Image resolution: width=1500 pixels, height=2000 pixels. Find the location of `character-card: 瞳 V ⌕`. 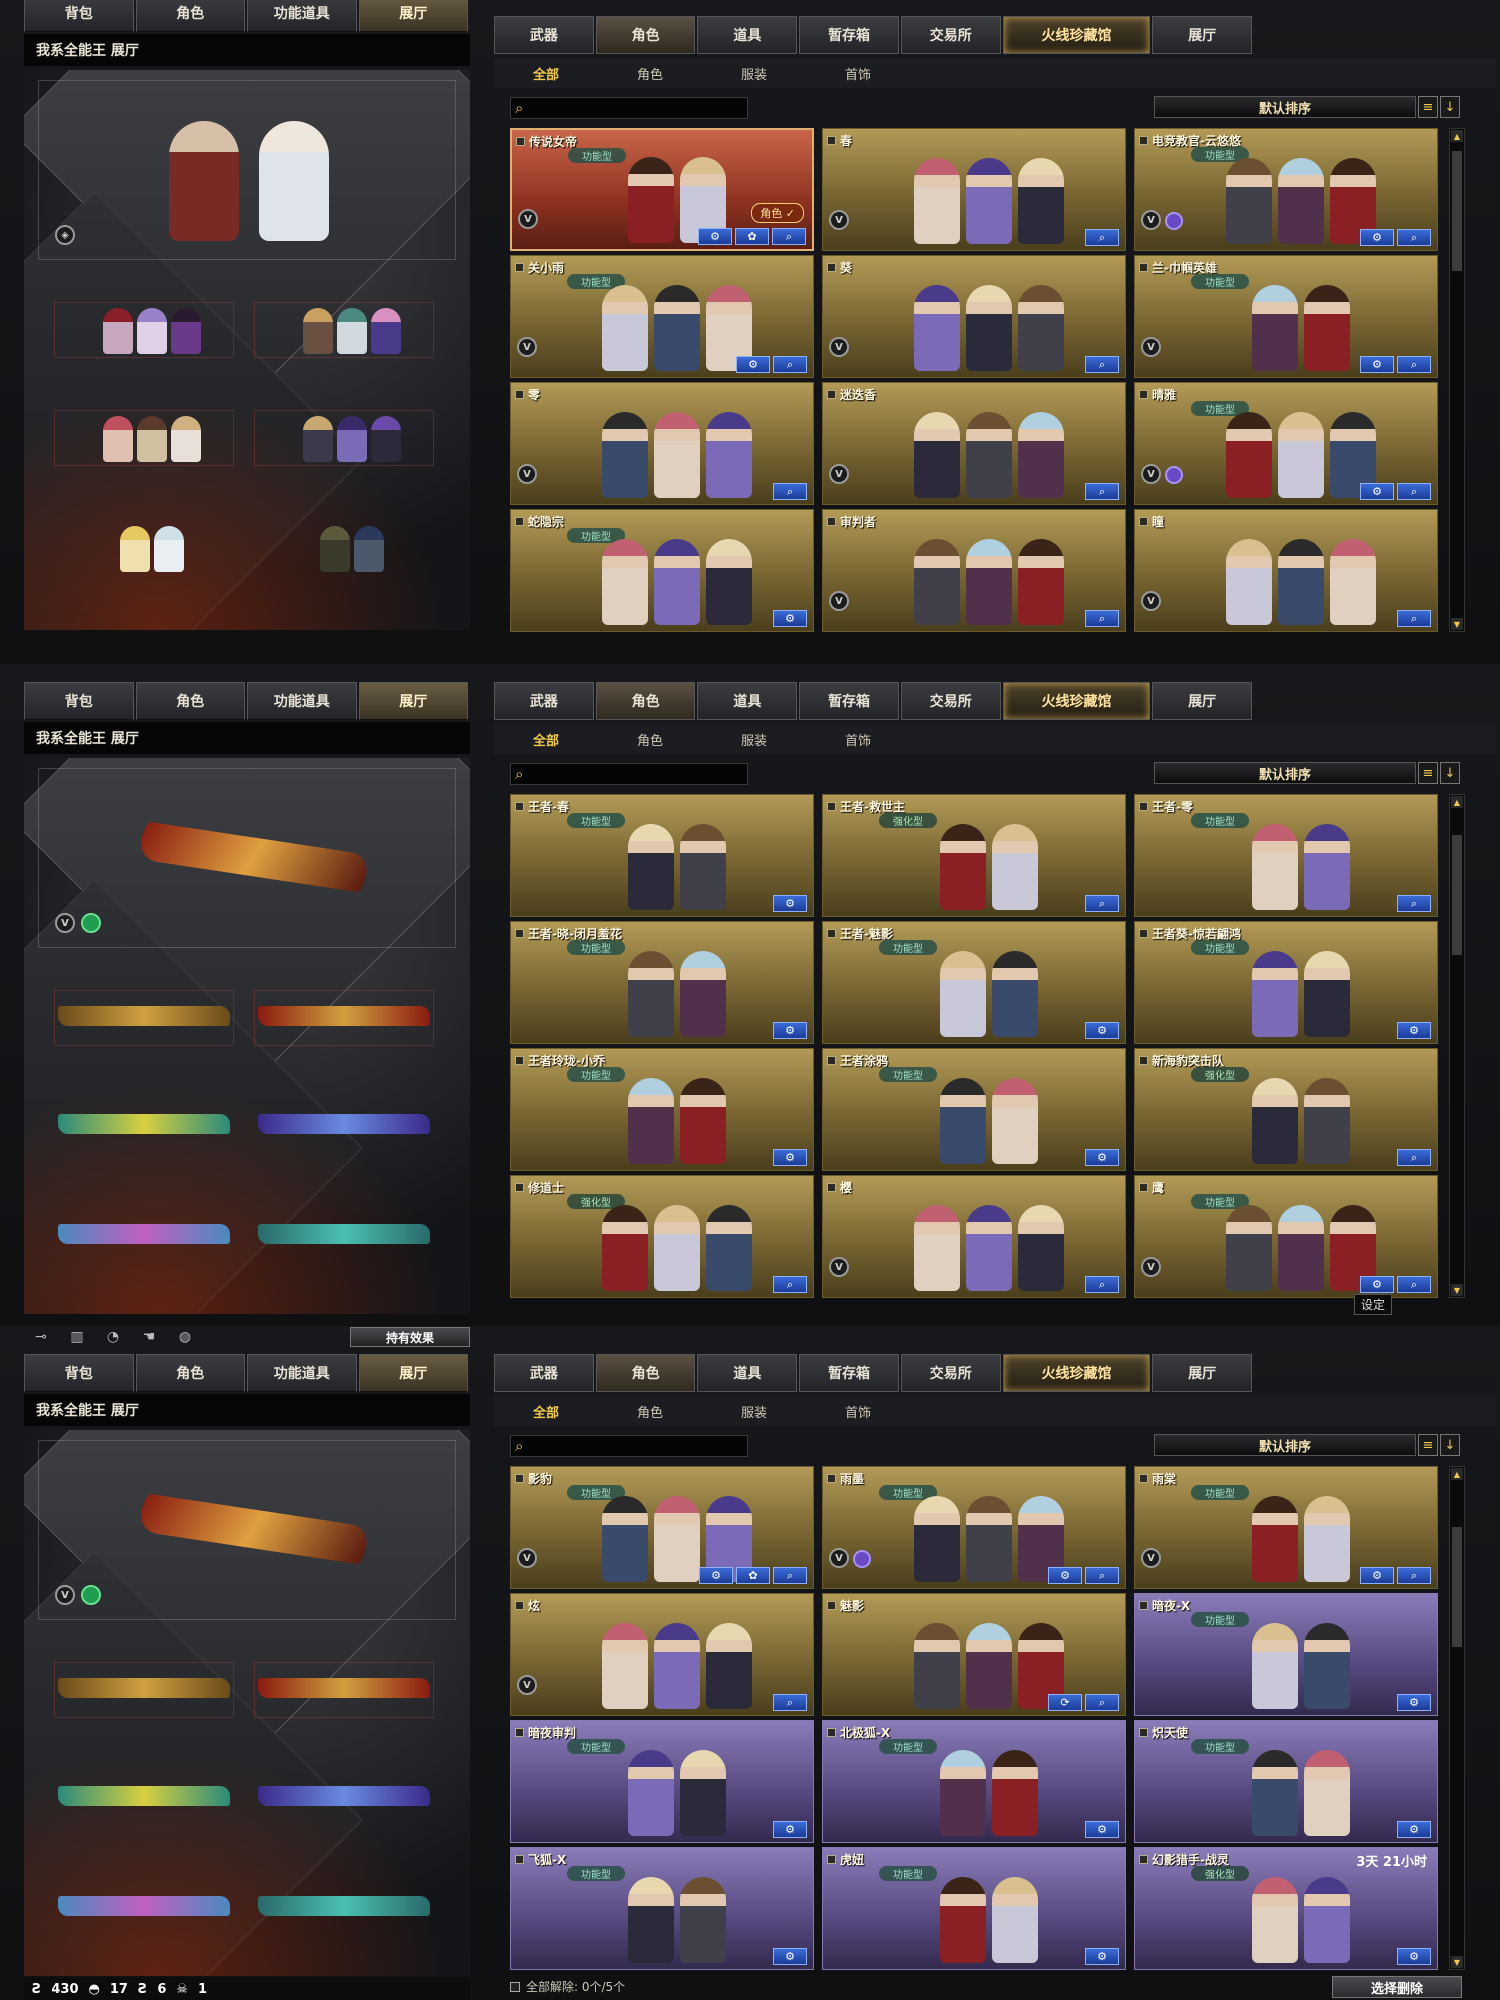

character-card: 瞳 V ⌕ is located at coordinates (1286, 570).